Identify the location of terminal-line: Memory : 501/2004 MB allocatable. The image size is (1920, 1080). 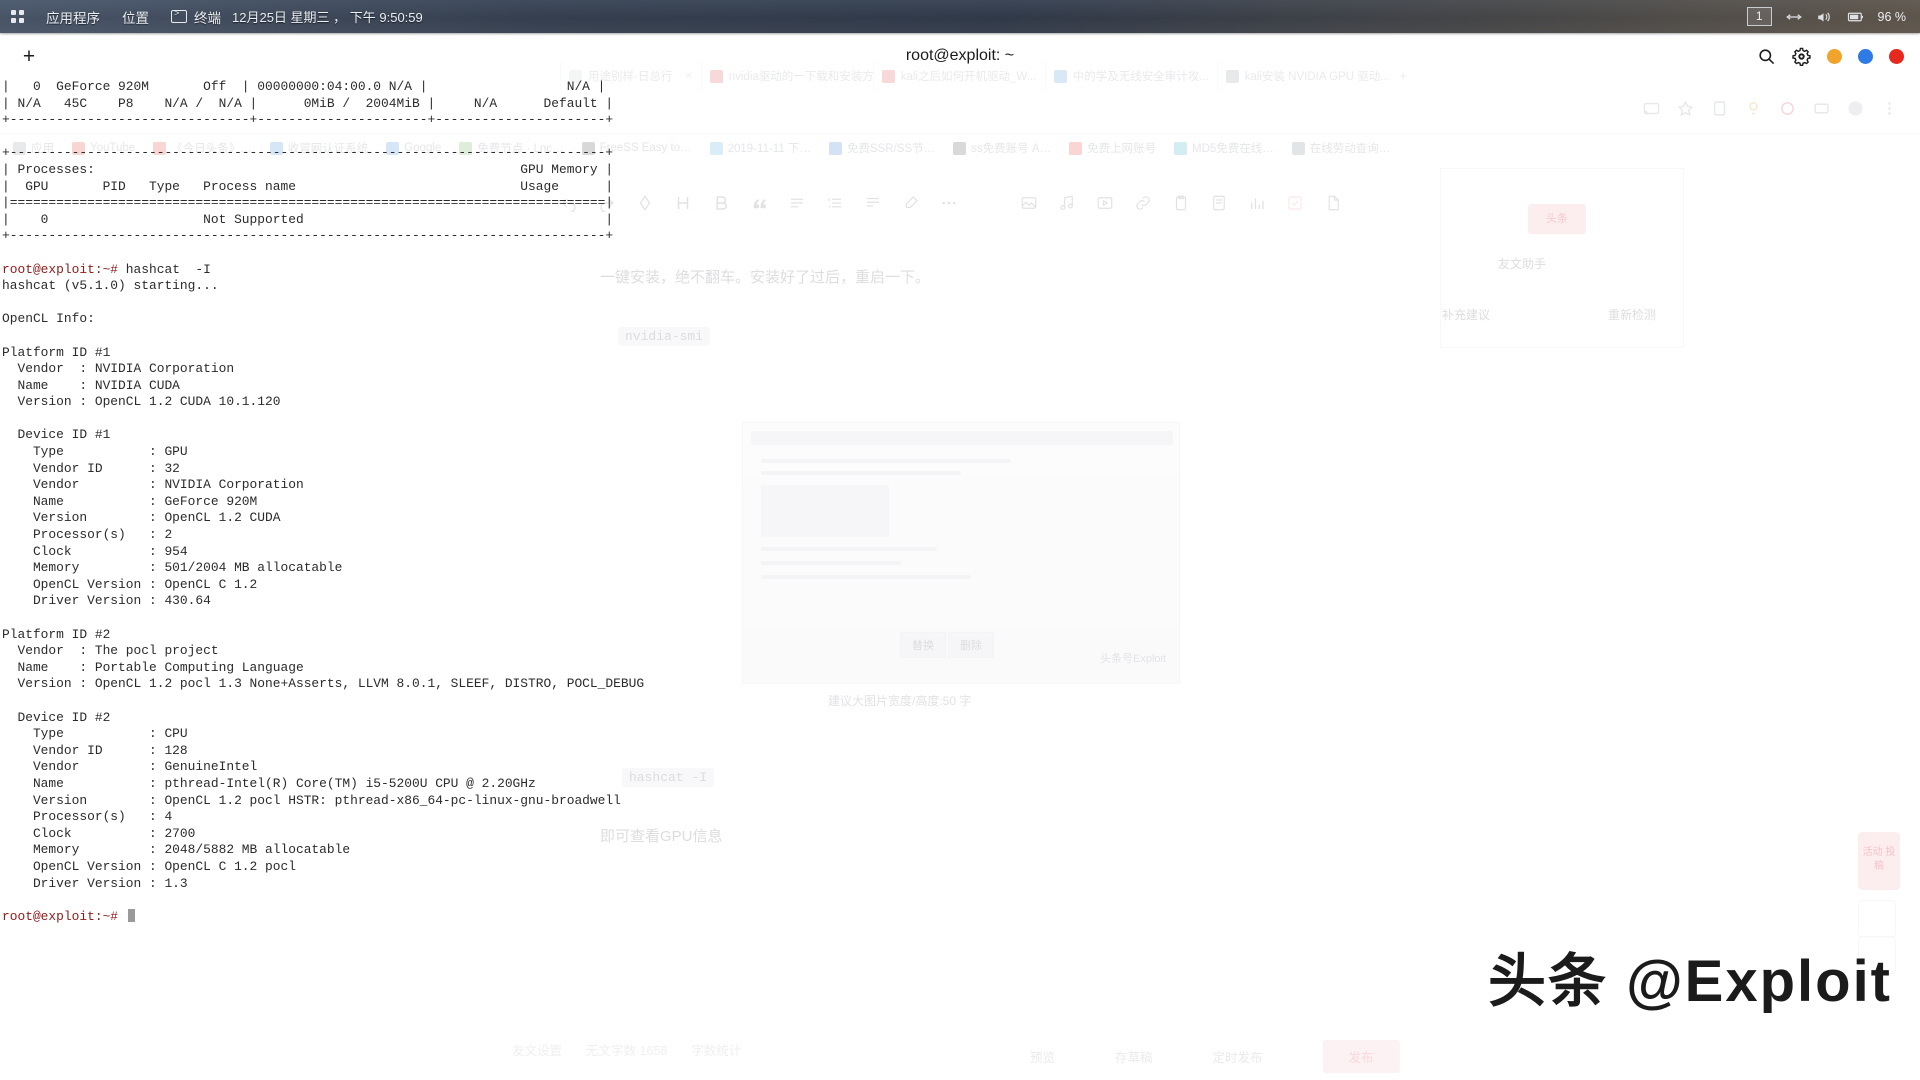
(172, 568).